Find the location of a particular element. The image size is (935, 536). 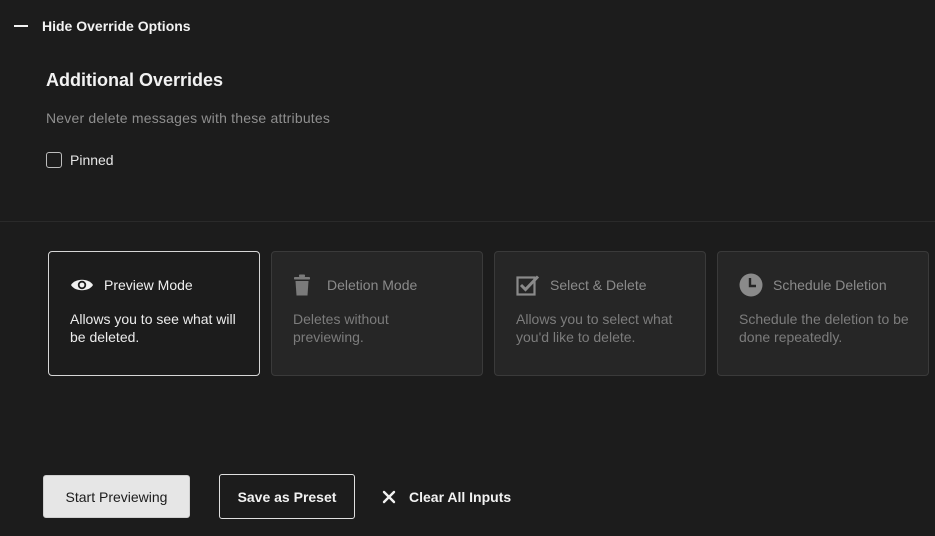

clock-icon is located at coordinates (751, 285).